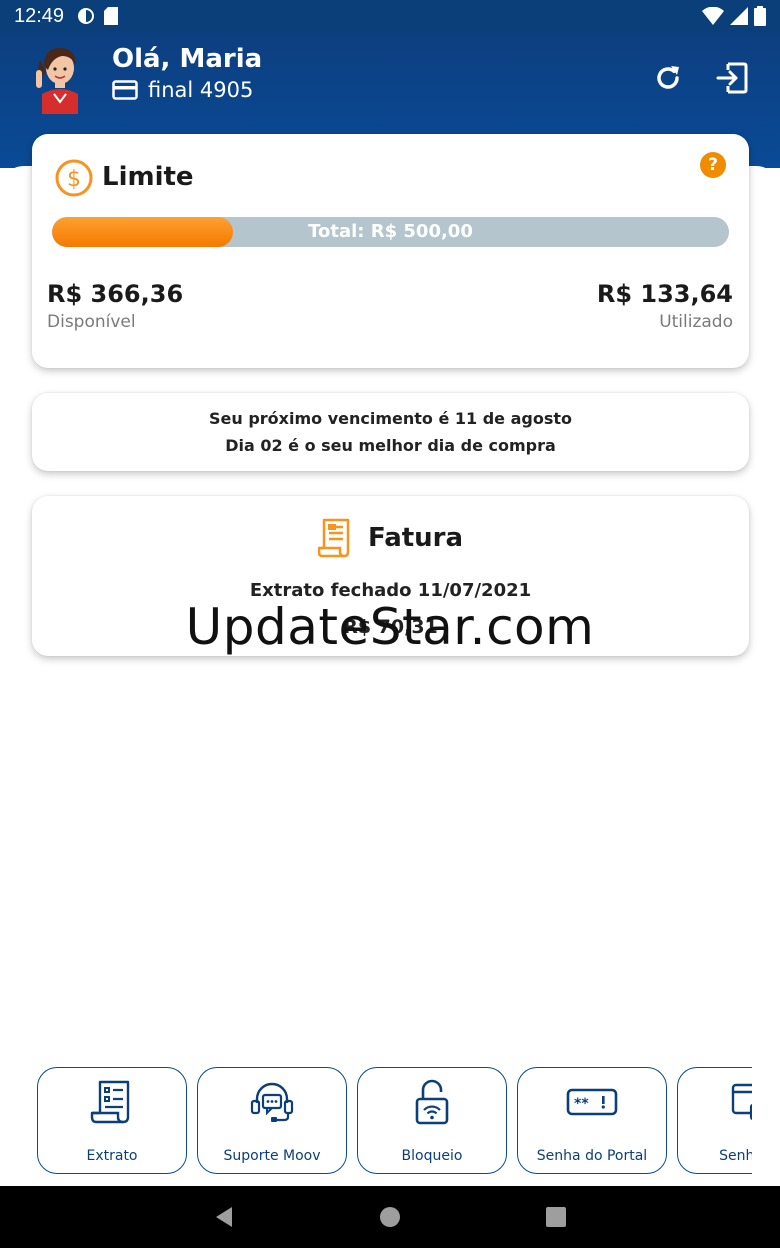  What do you see at coordinates (415, 538) in the screenshot?
I see `invoice-title: Fatura` at bounding box center [415, 538].